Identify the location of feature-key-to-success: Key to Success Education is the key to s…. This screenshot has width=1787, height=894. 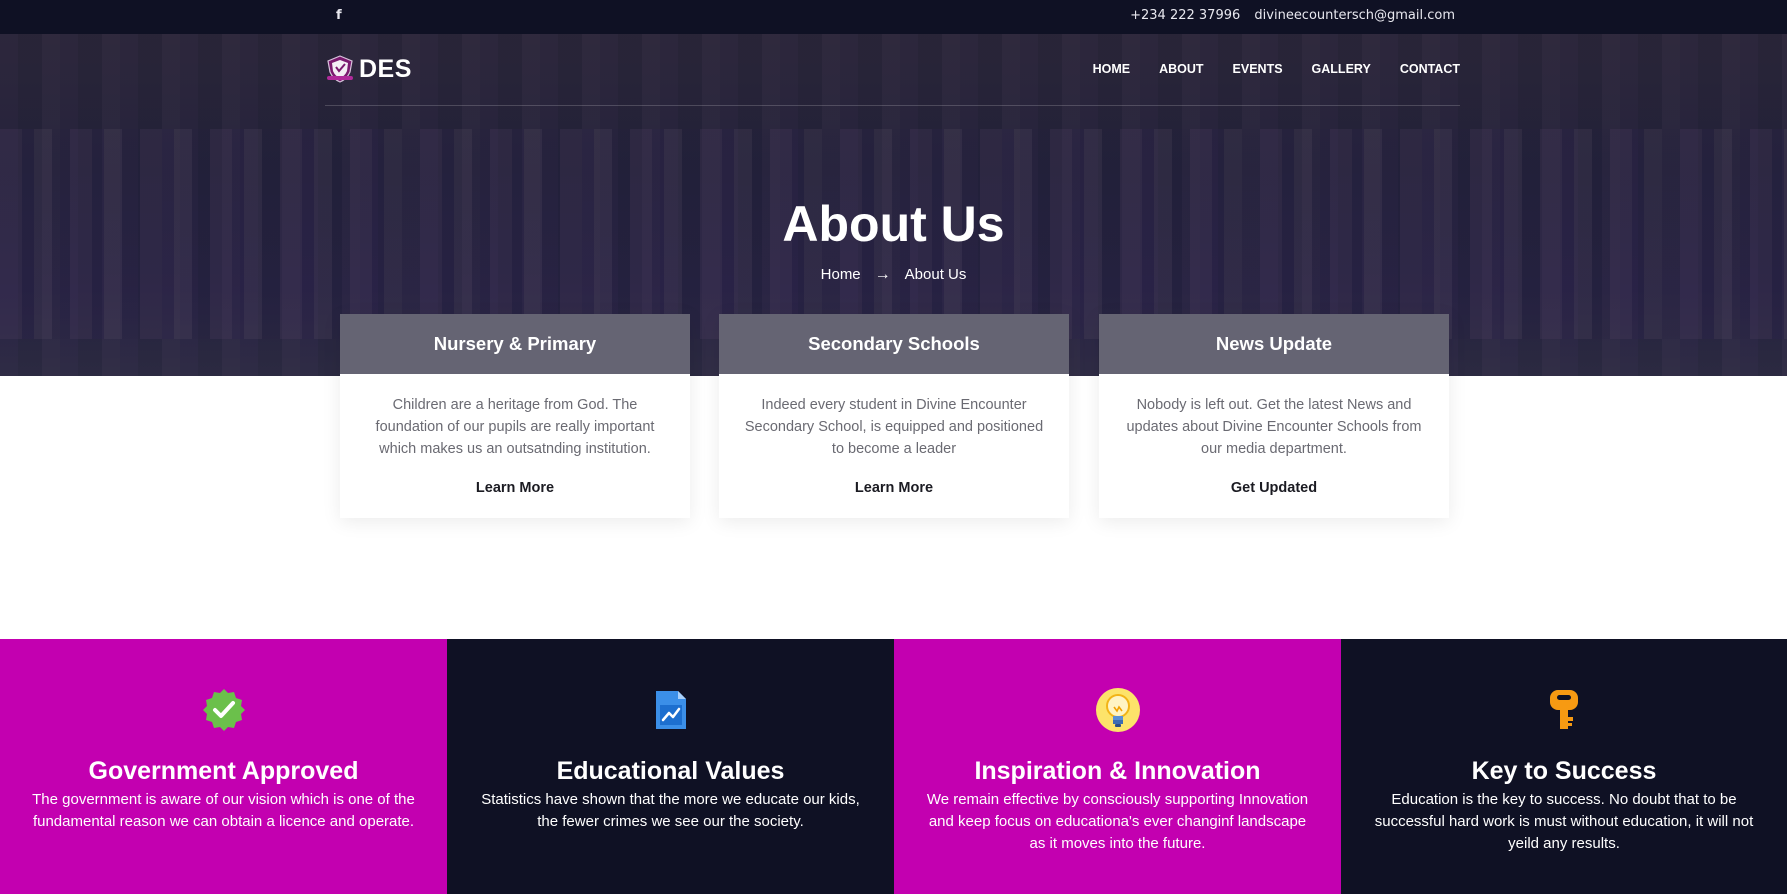
(1564, 766).